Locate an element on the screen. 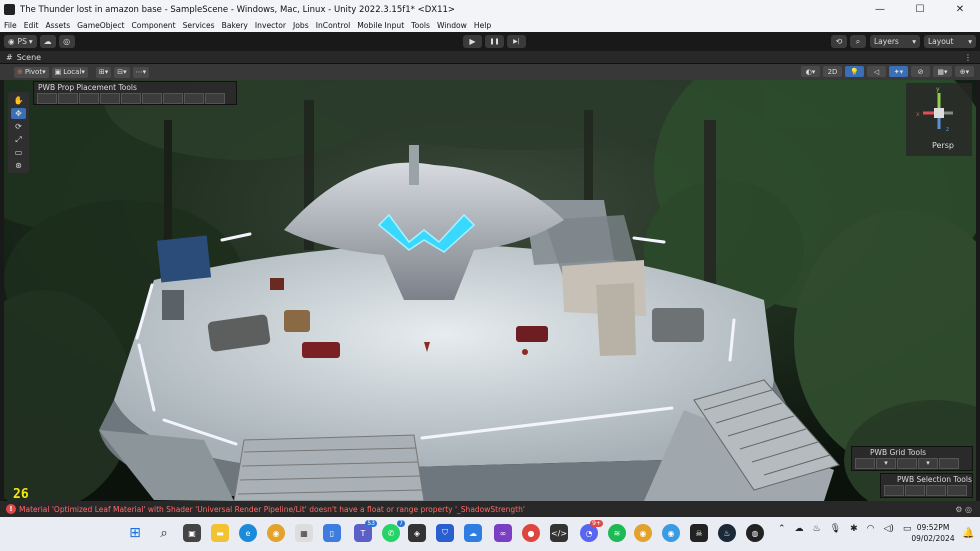 The height and width of the screenshot is (551, 980). play-button: ▶ is located at coordinates (472, 41).